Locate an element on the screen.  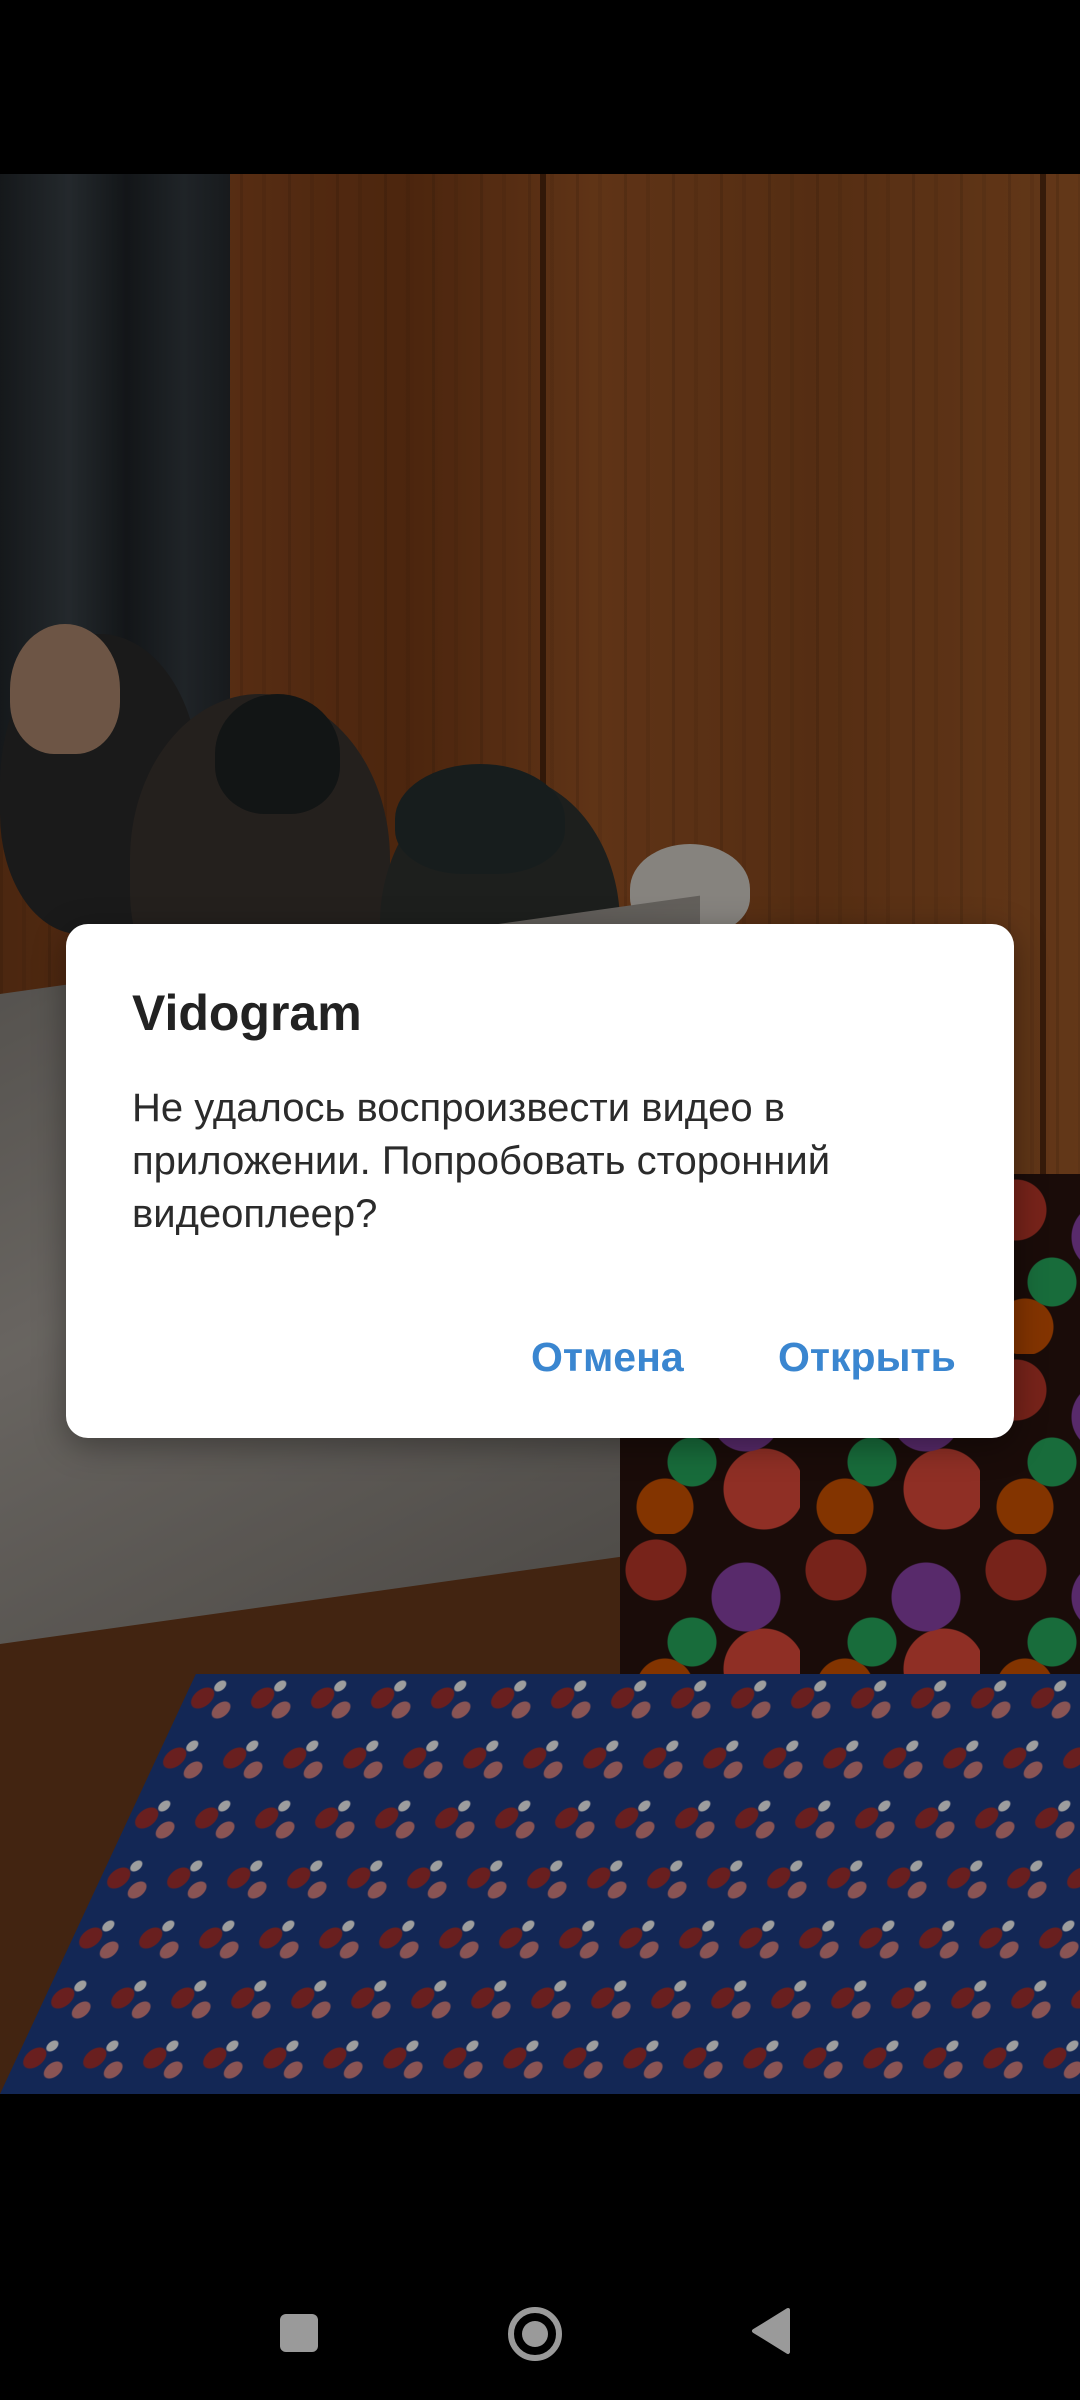
navigation-bar is located at coordinates (540, 2247).